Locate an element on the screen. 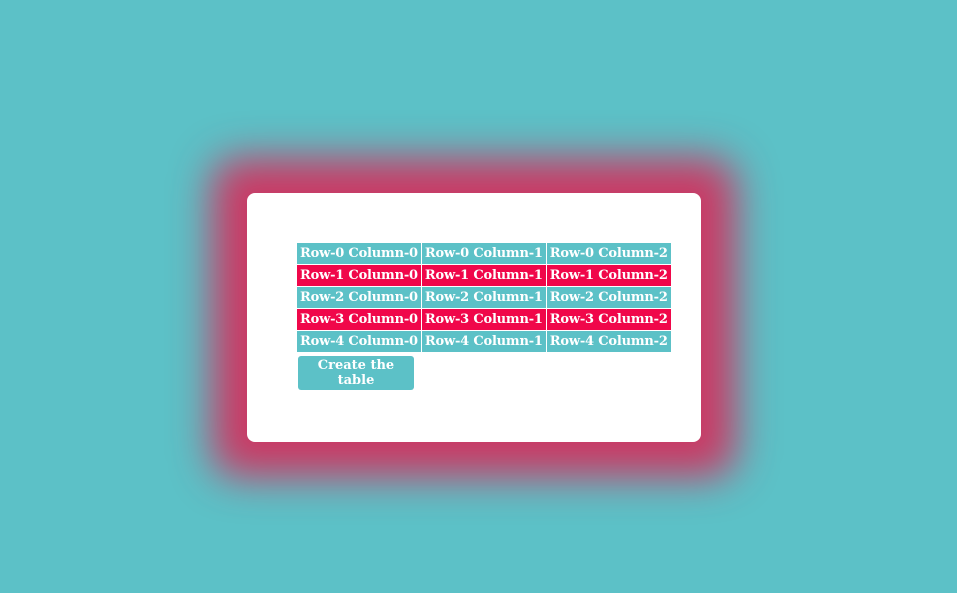 Image resolution: width=957 pixels, height=593 pixels. table-cell: Row-3 Column-0 is located at coordinates (359, 319).